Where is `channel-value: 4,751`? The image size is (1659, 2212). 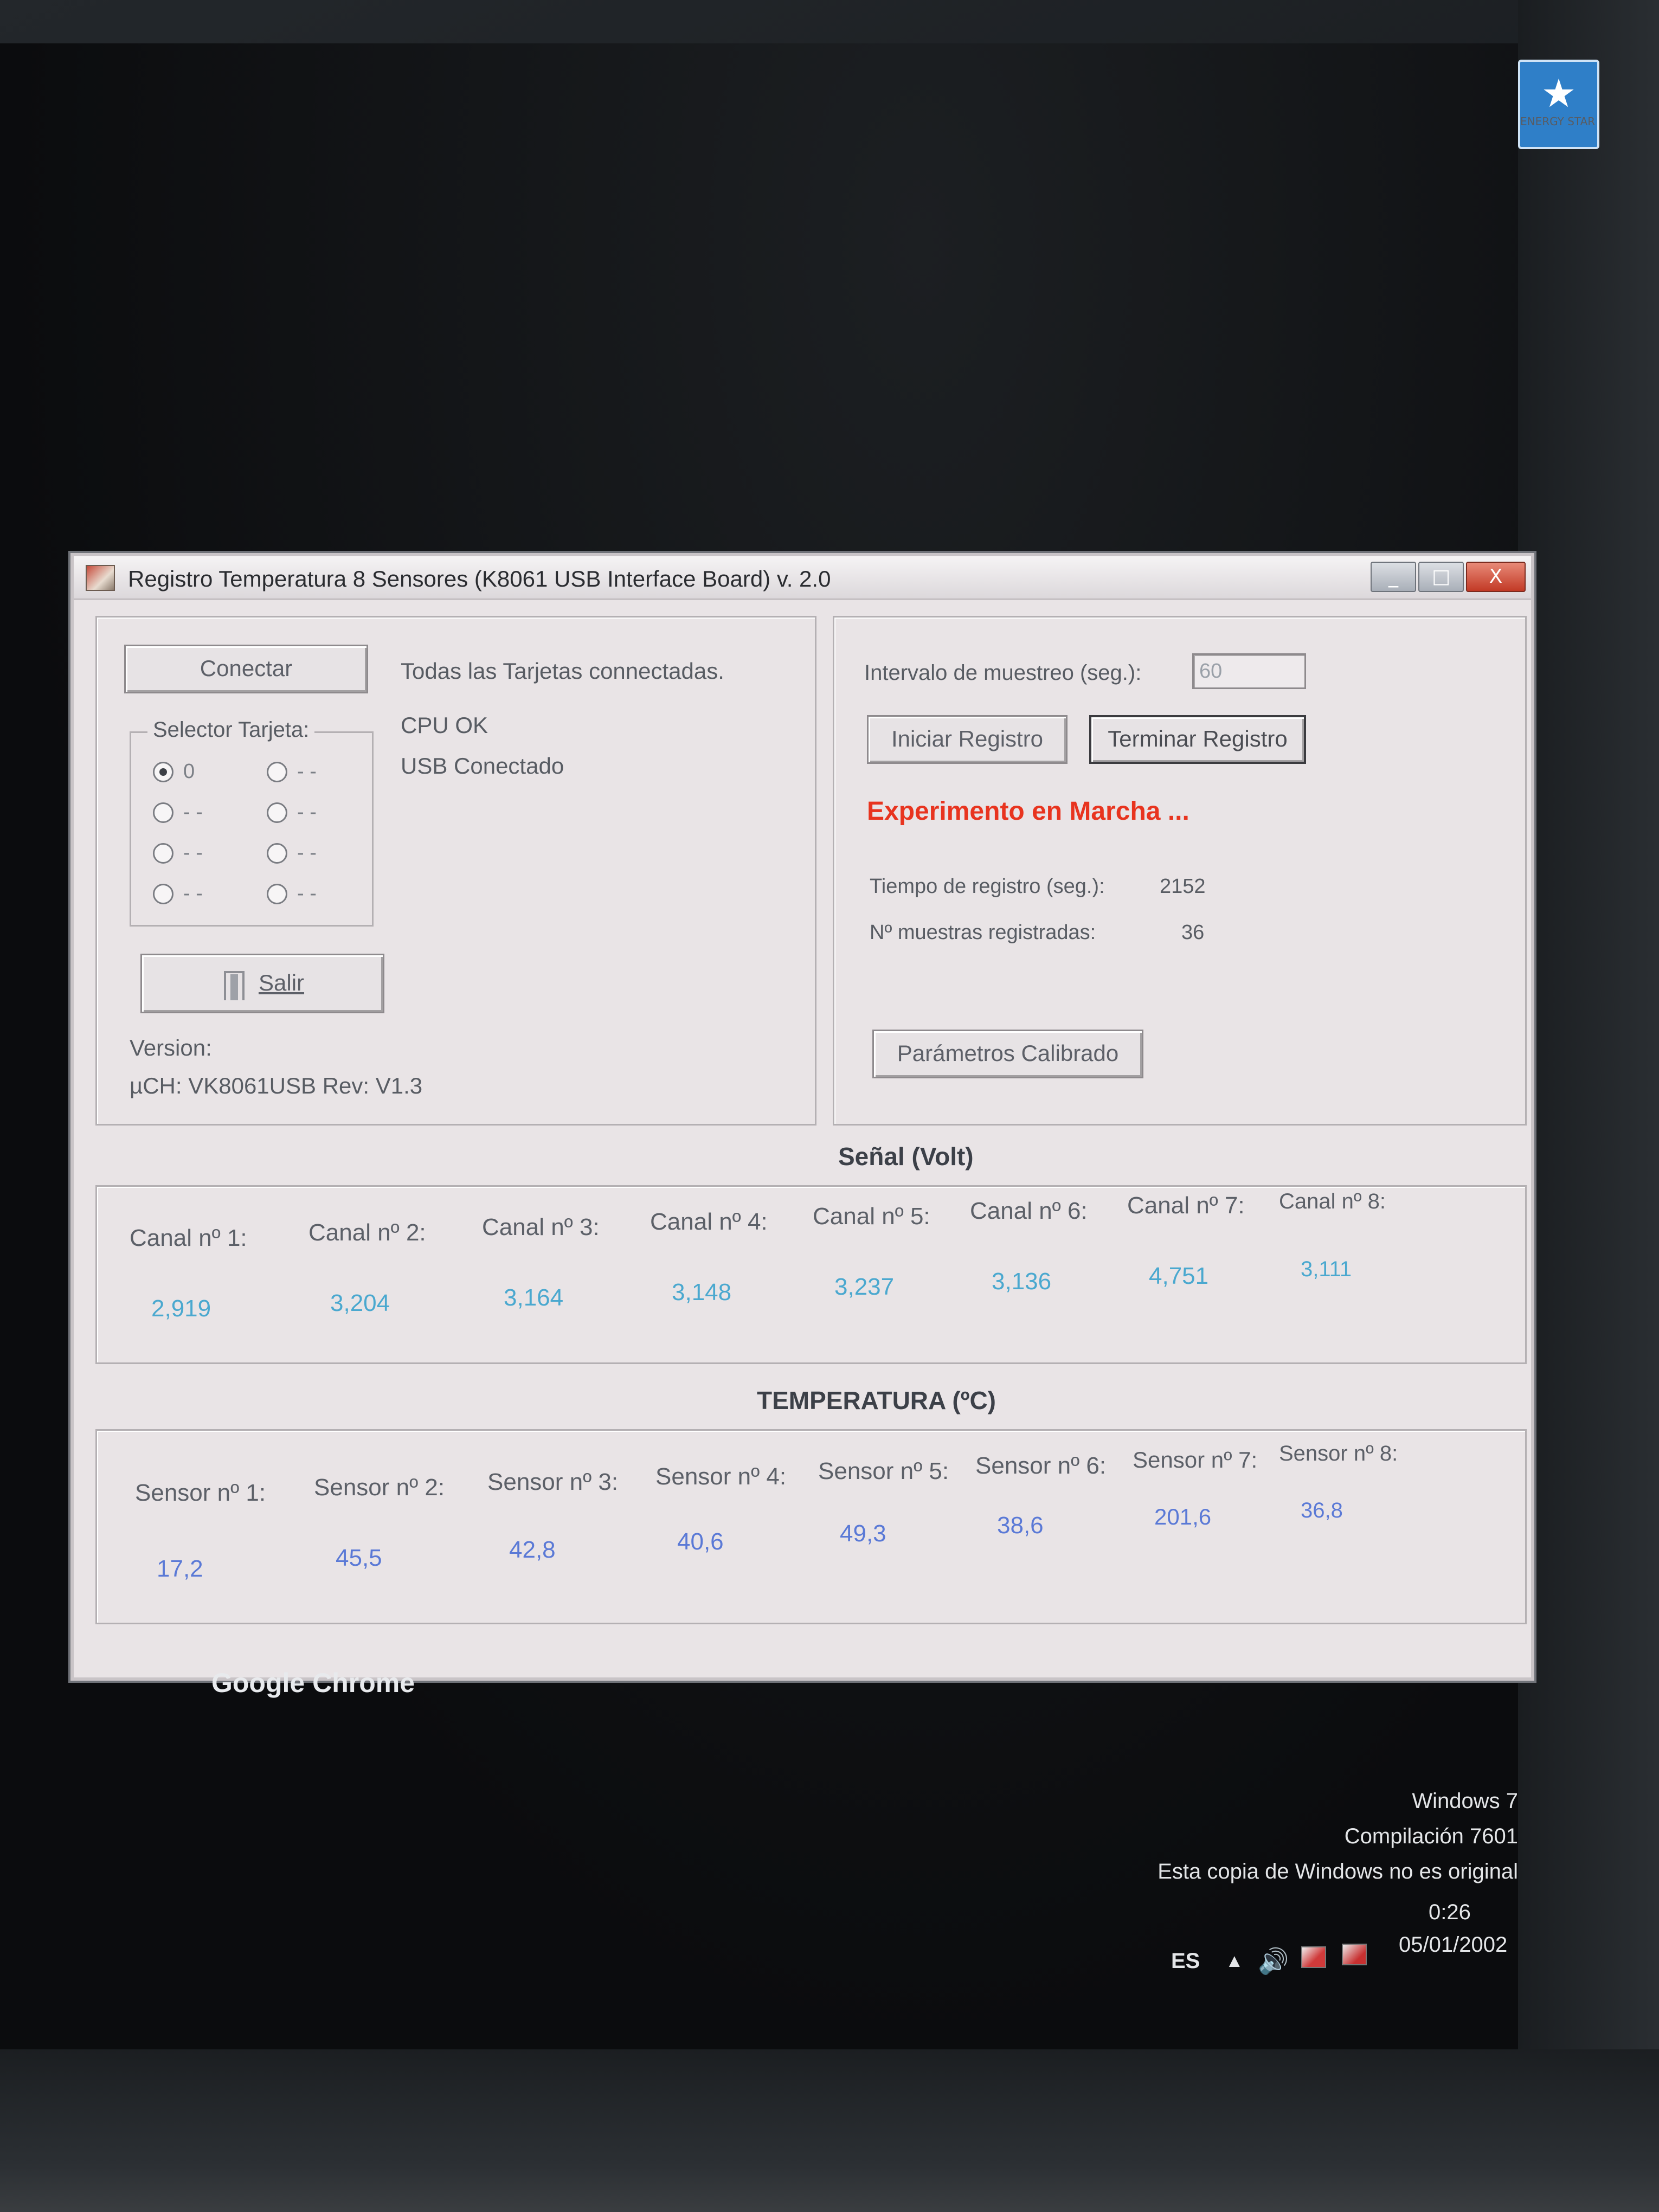 channel-value: 4,751 is located at coordinates (1179, 1276).